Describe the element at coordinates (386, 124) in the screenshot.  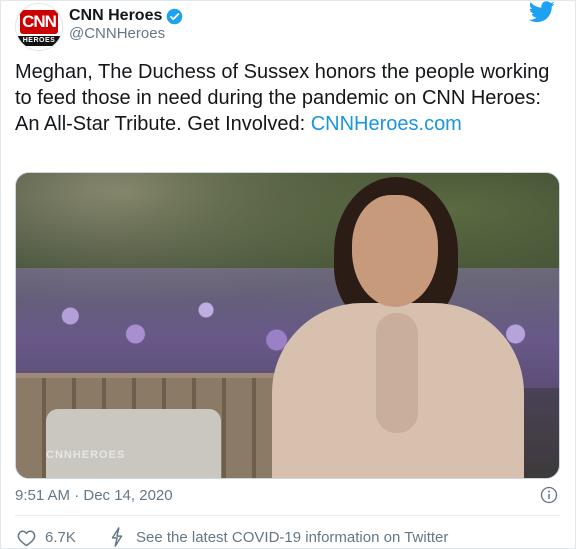
I see `tweet-link: CNNHeroes.com` at that location.